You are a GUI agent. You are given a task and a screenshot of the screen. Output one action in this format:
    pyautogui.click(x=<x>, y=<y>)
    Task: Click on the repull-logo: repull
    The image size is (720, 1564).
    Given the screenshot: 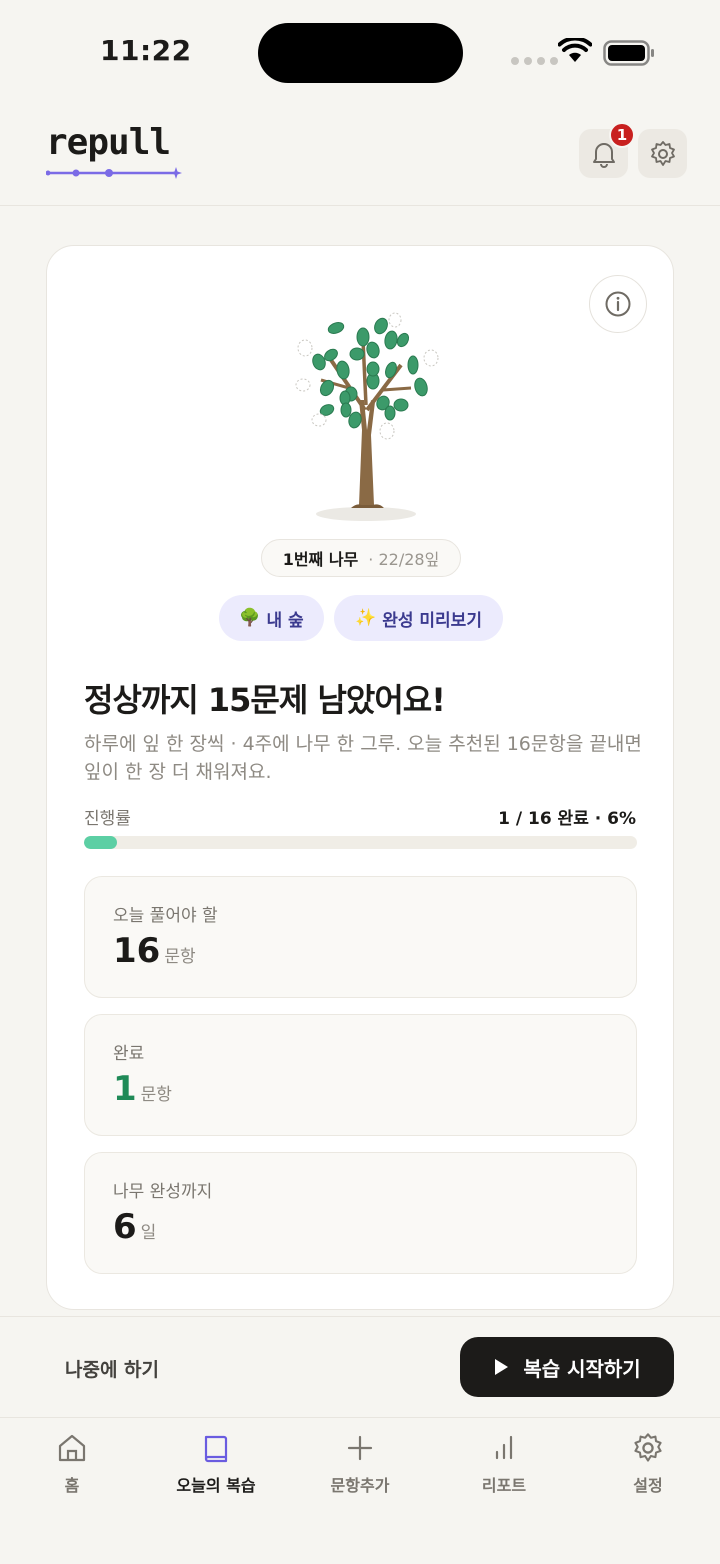 What is the action you would take?
    pyautogui.click(x=116, y=150)
    